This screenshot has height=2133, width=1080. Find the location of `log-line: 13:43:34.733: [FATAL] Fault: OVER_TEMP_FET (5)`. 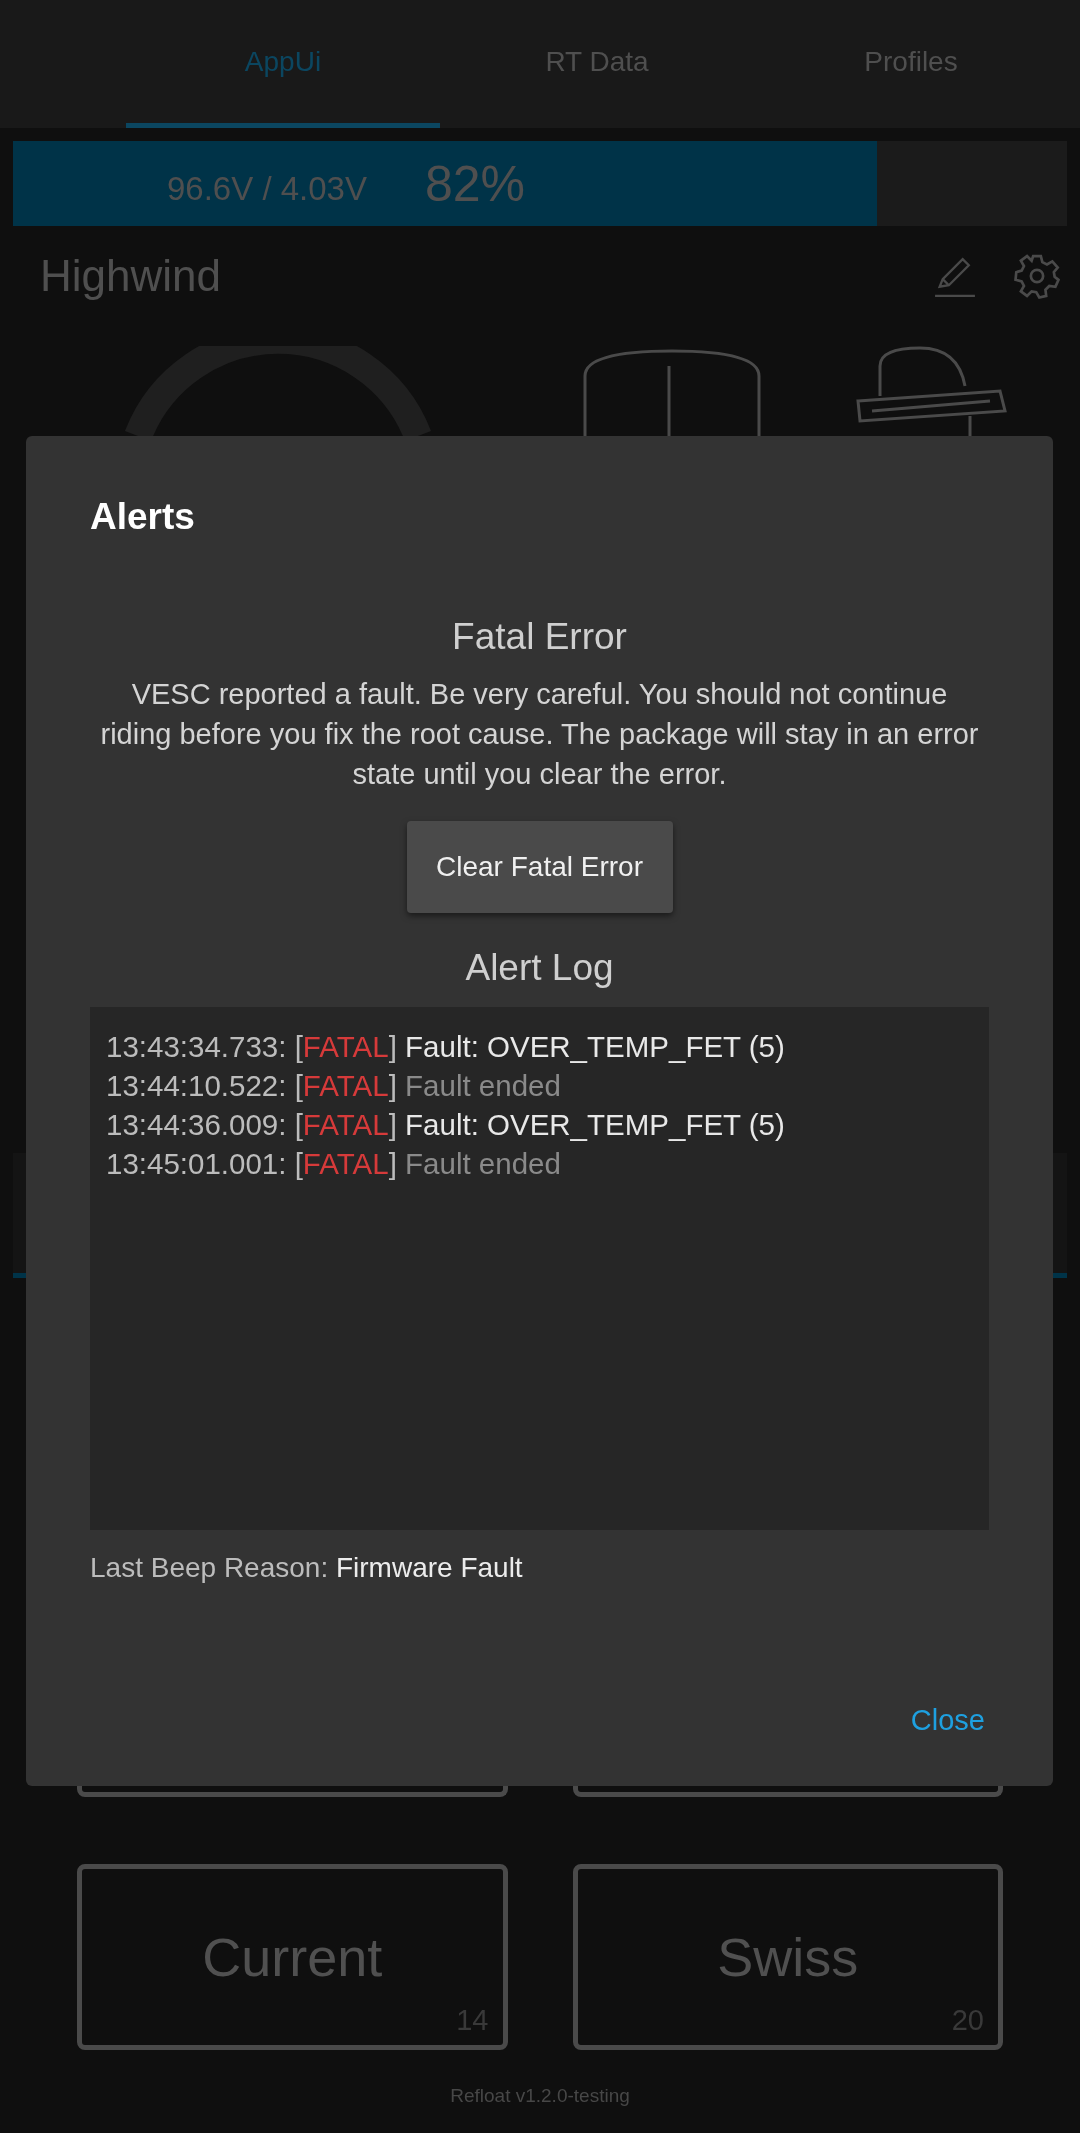

log-line: 13:43:34.733: [FATAL] Fault: OVER_TEMP_FET (5) is located at coordinates (446, 1047).